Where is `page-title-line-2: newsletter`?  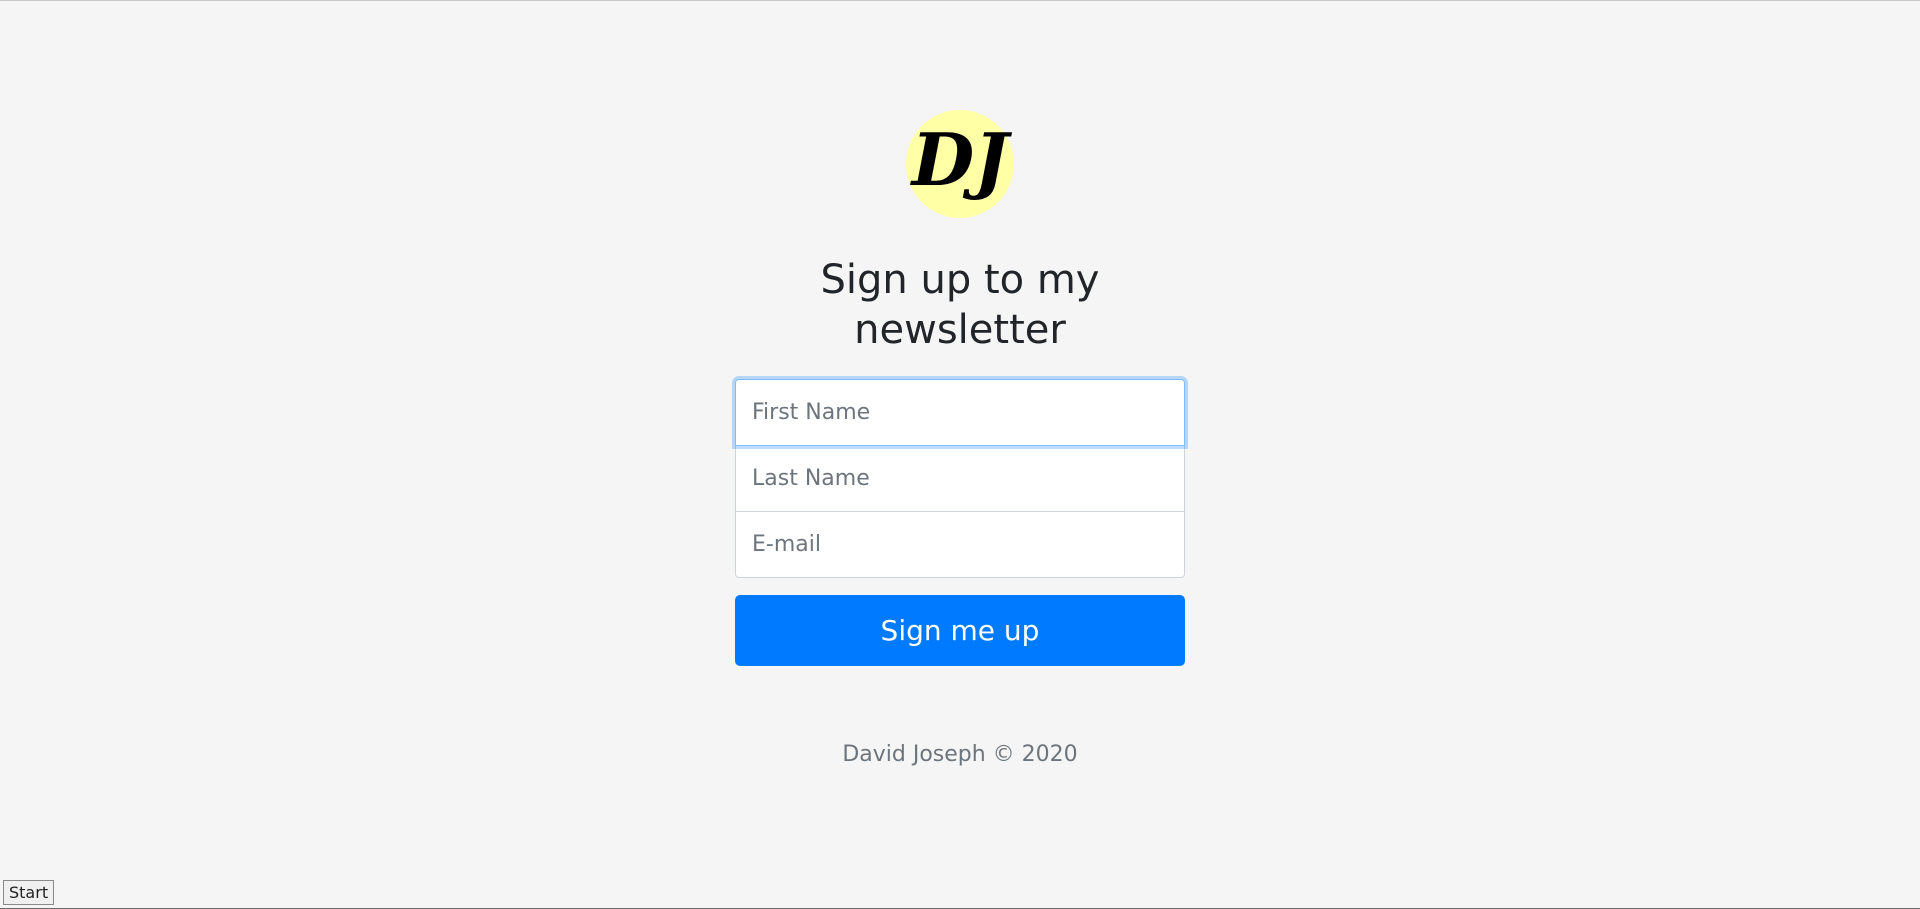
page-title-line-2: newsletter is located at coordinates (960, 330).